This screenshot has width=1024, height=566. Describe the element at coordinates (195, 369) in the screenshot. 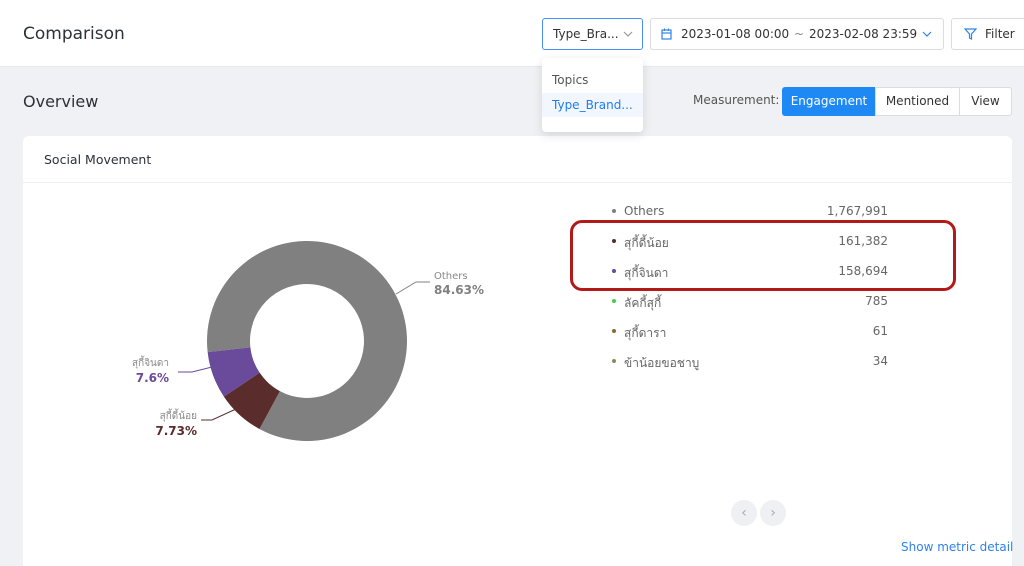

I see `callout-line-suki-jinda` at that location.